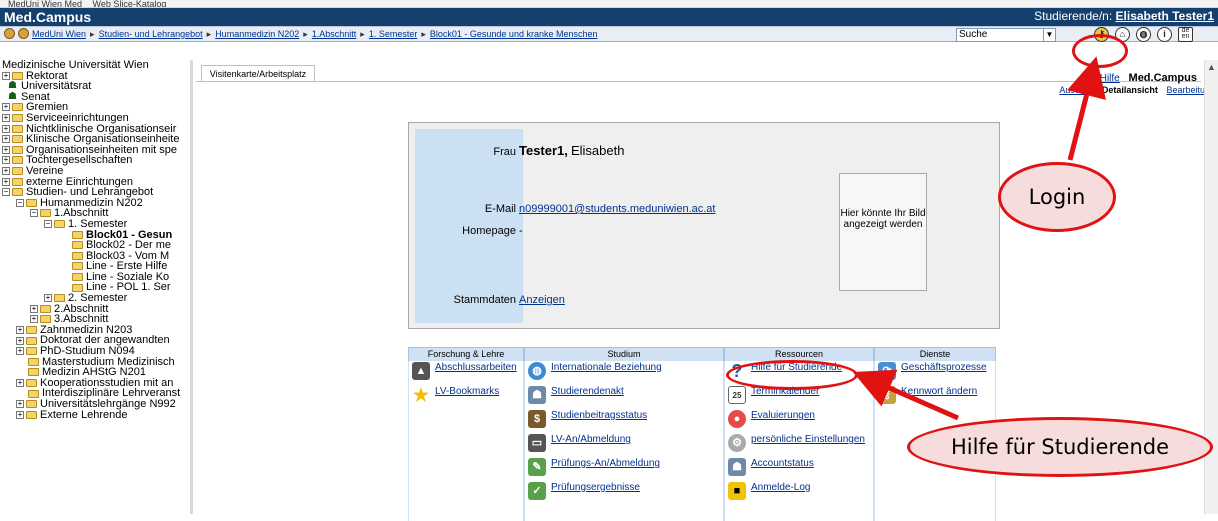 This screenshot has height=521, width=1218. I want to click on login-arrow, so click(1086, 108).